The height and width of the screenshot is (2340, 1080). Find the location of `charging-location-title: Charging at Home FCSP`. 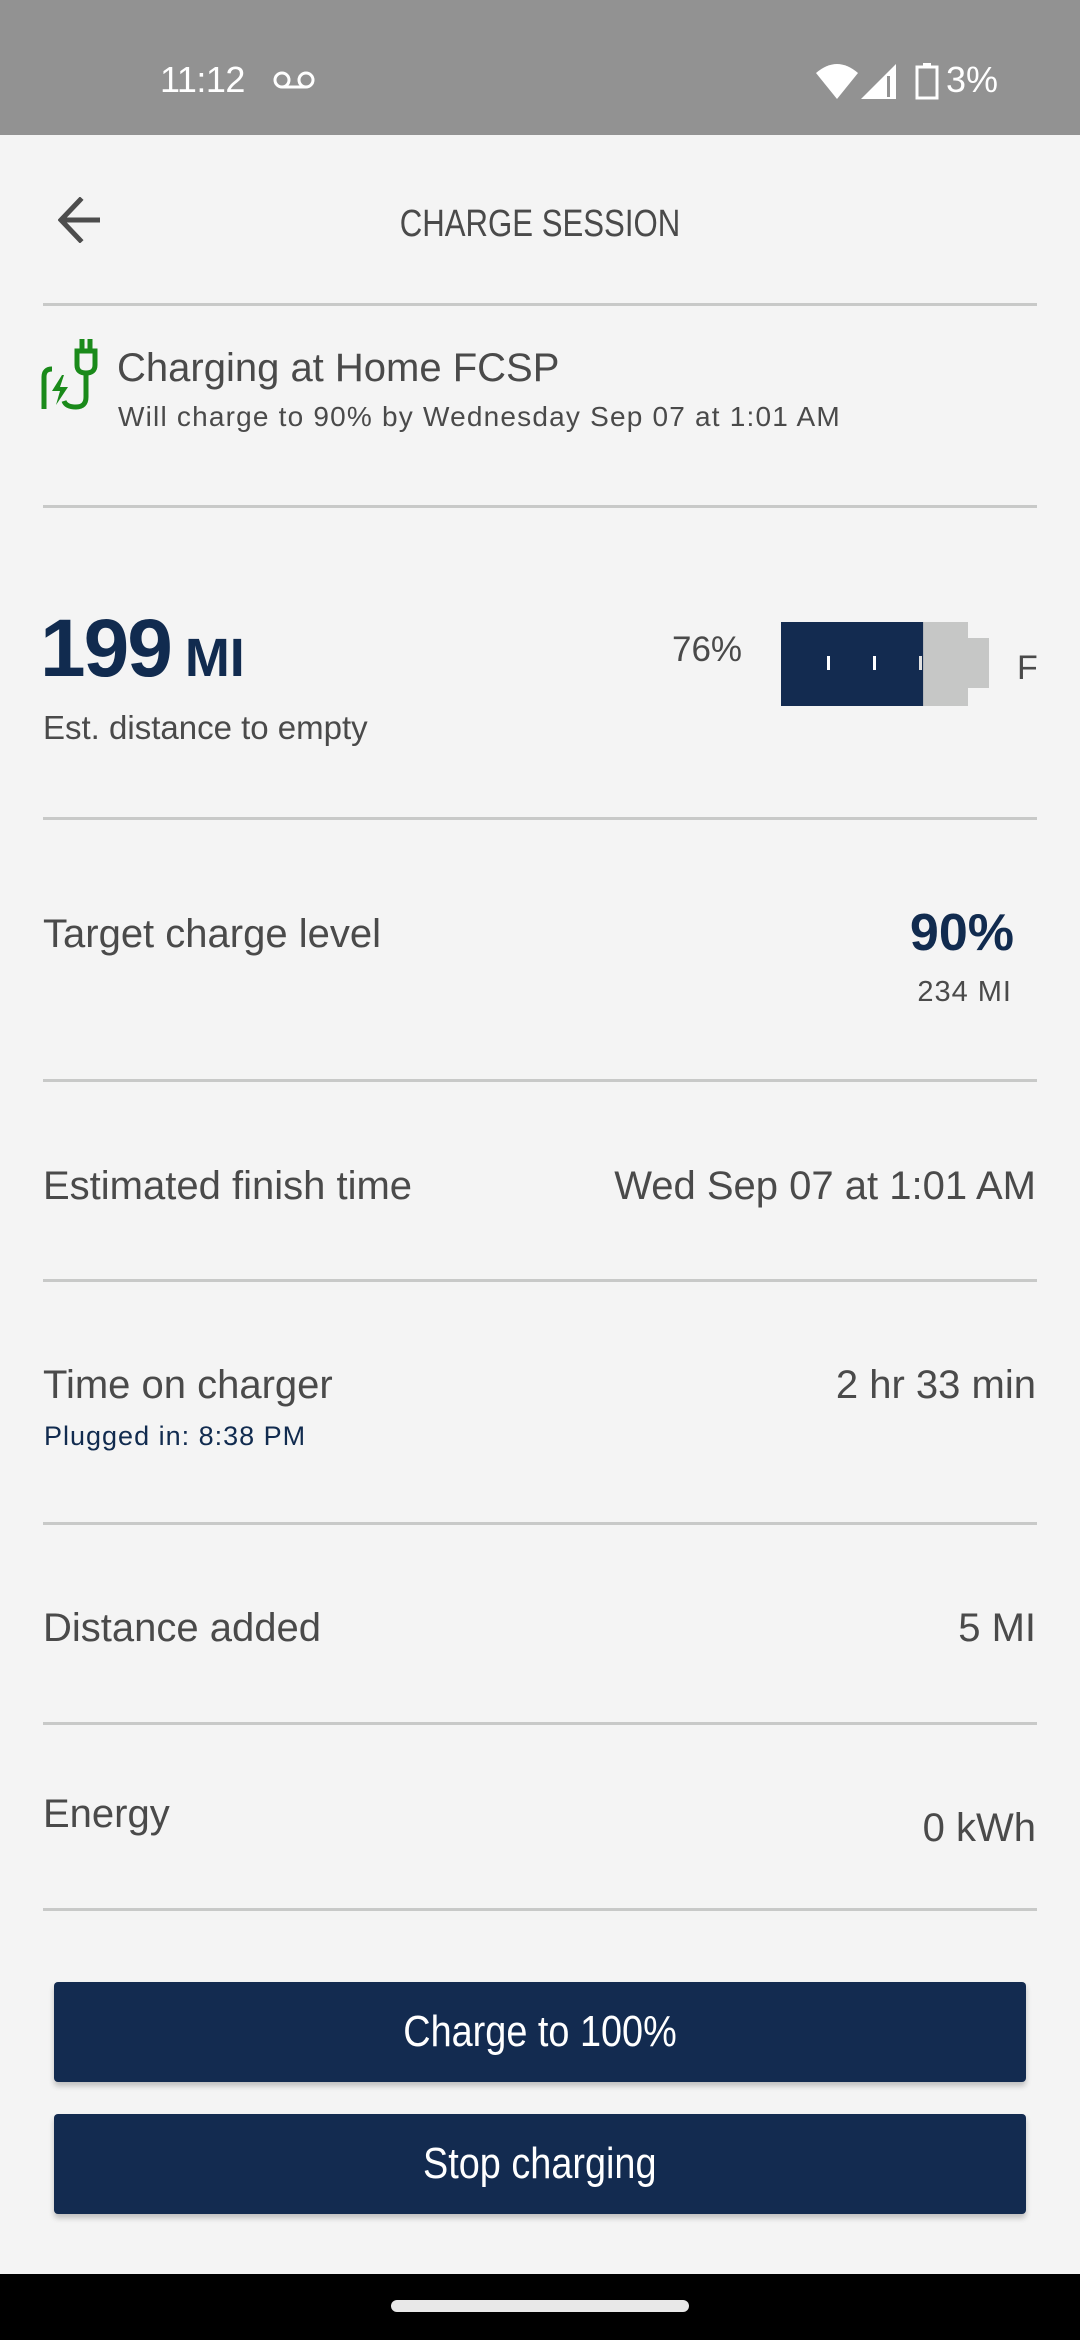

charging-location-title: Charging at Home FCSP is located at coordinates (338, 368).